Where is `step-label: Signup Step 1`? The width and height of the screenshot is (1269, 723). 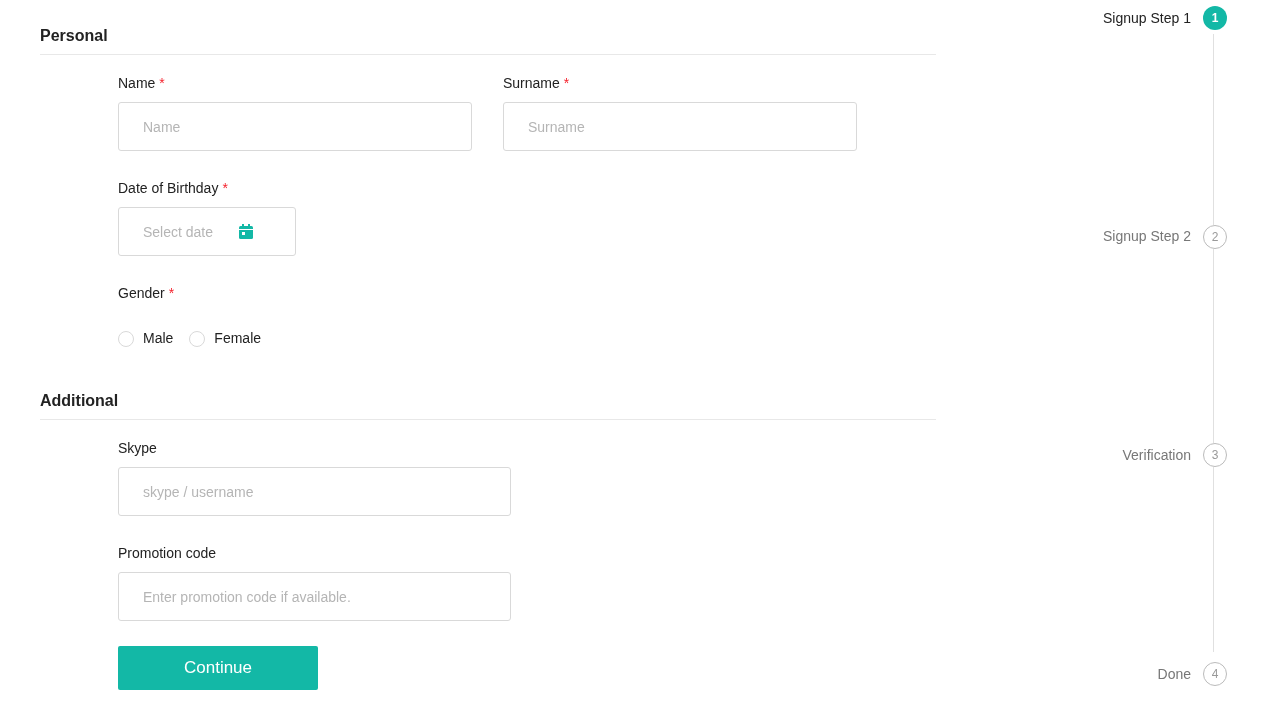
step-label: Signup Step 1 is located at coordinates (1147, 18).